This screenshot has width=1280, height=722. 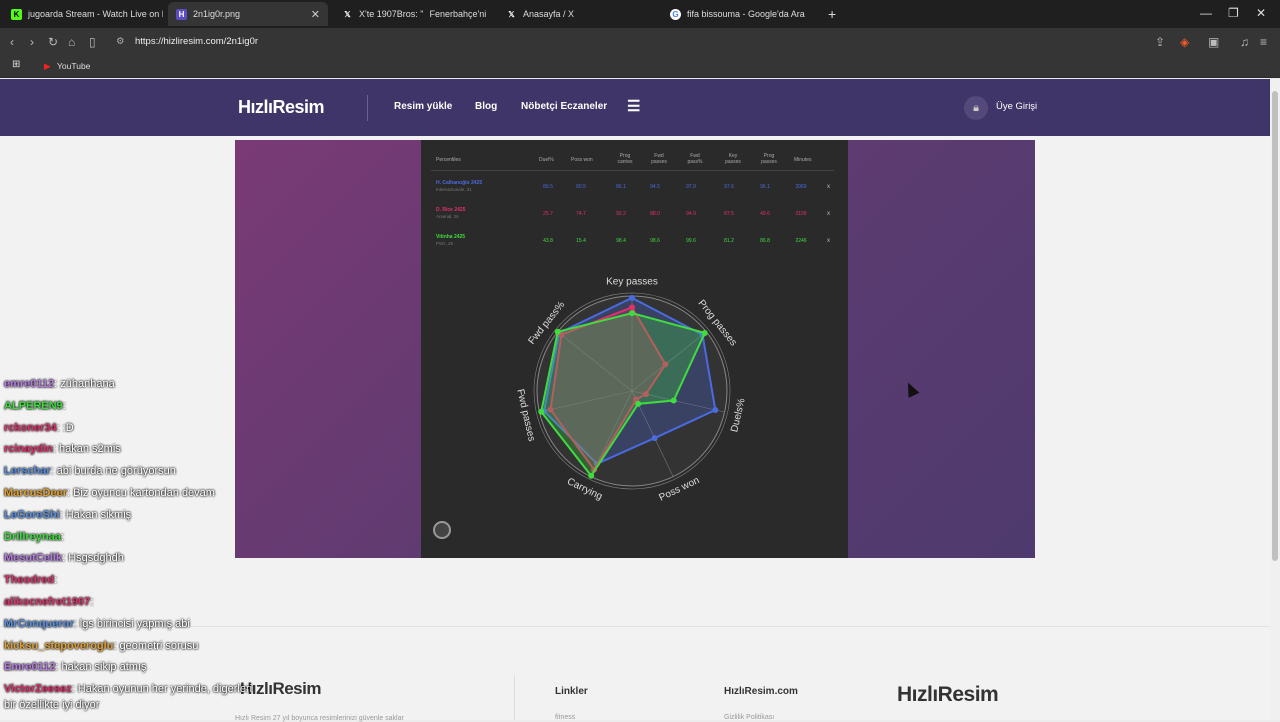 I want to click on table-cell: 15.4, so click(x=581, y=241).